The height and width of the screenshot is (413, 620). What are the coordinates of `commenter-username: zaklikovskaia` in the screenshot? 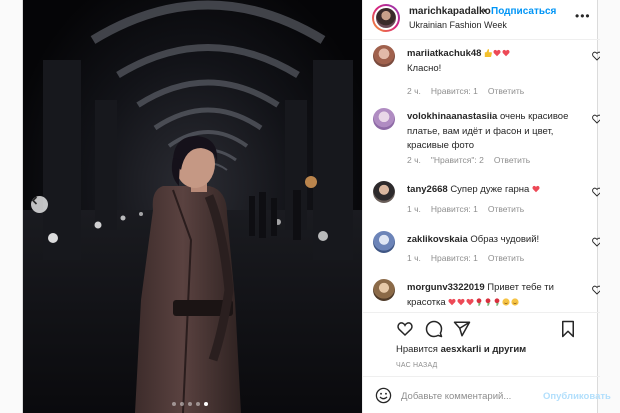 It's located at (437, 239).